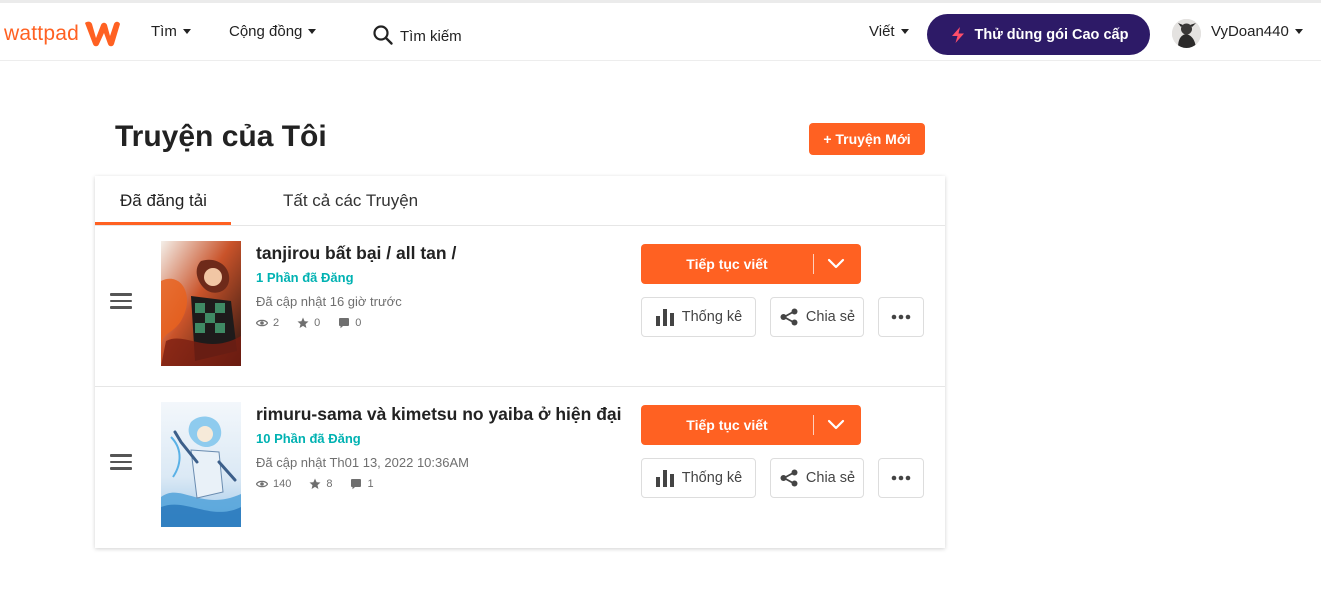 Image resolution: width=1321 pixels, height=602 pixels. I want to click on published-parts: 1 Phần đã Đăng, so click(305, 277).